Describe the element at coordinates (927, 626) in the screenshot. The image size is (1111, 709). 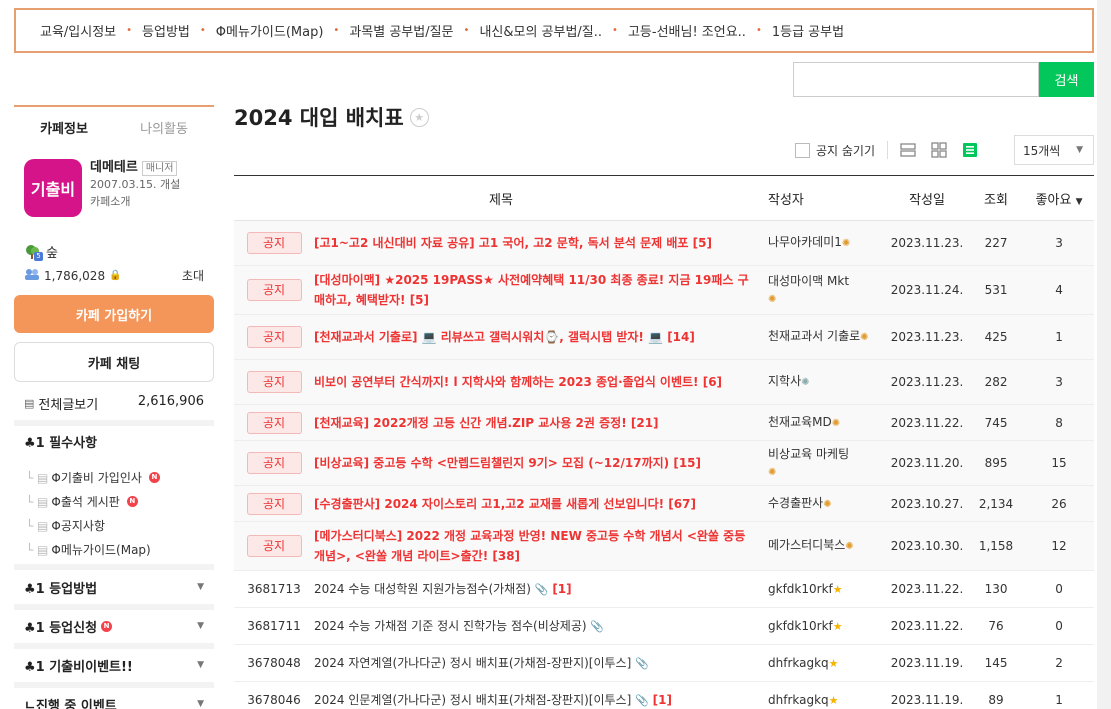
I see `post-date: 2023.11.22.` at that location.